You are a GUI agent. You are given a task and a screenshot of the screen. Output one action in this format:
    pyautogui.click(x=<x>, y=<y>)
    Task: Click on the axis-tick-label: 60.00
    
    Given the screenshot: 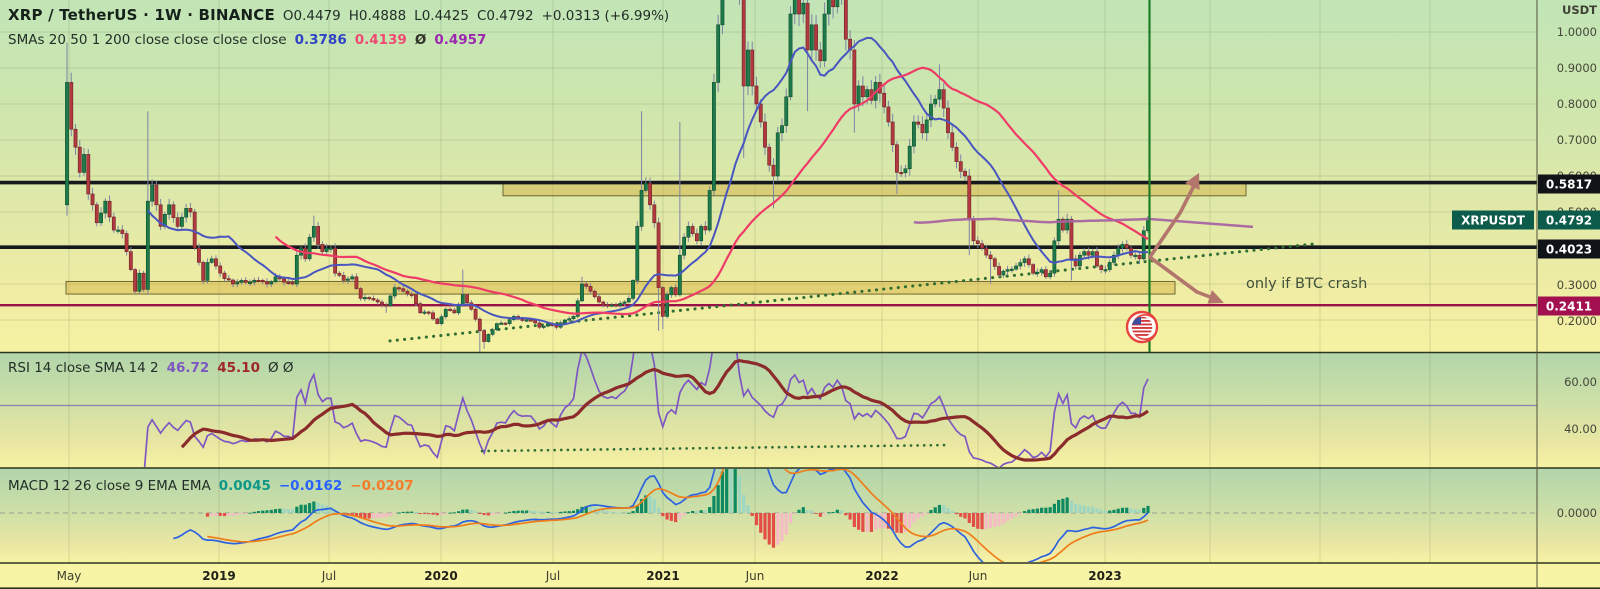 What is the action you would take?
    pyautogui.click(x=1580, y=382)
    